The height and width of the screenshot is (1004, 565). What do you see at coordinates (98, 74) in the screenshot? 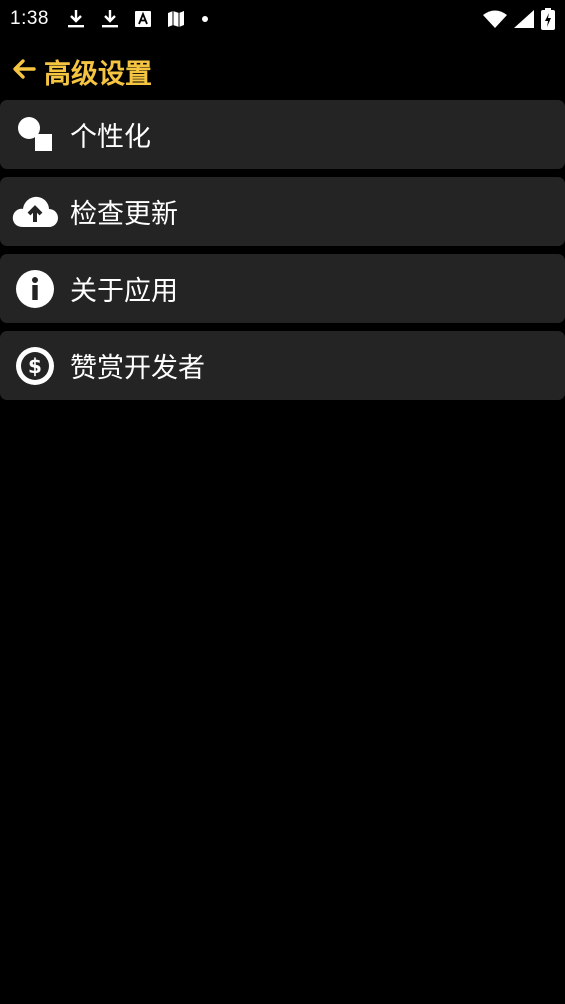
I see `page-title: 高级设置` at bounding box center [98, 74].